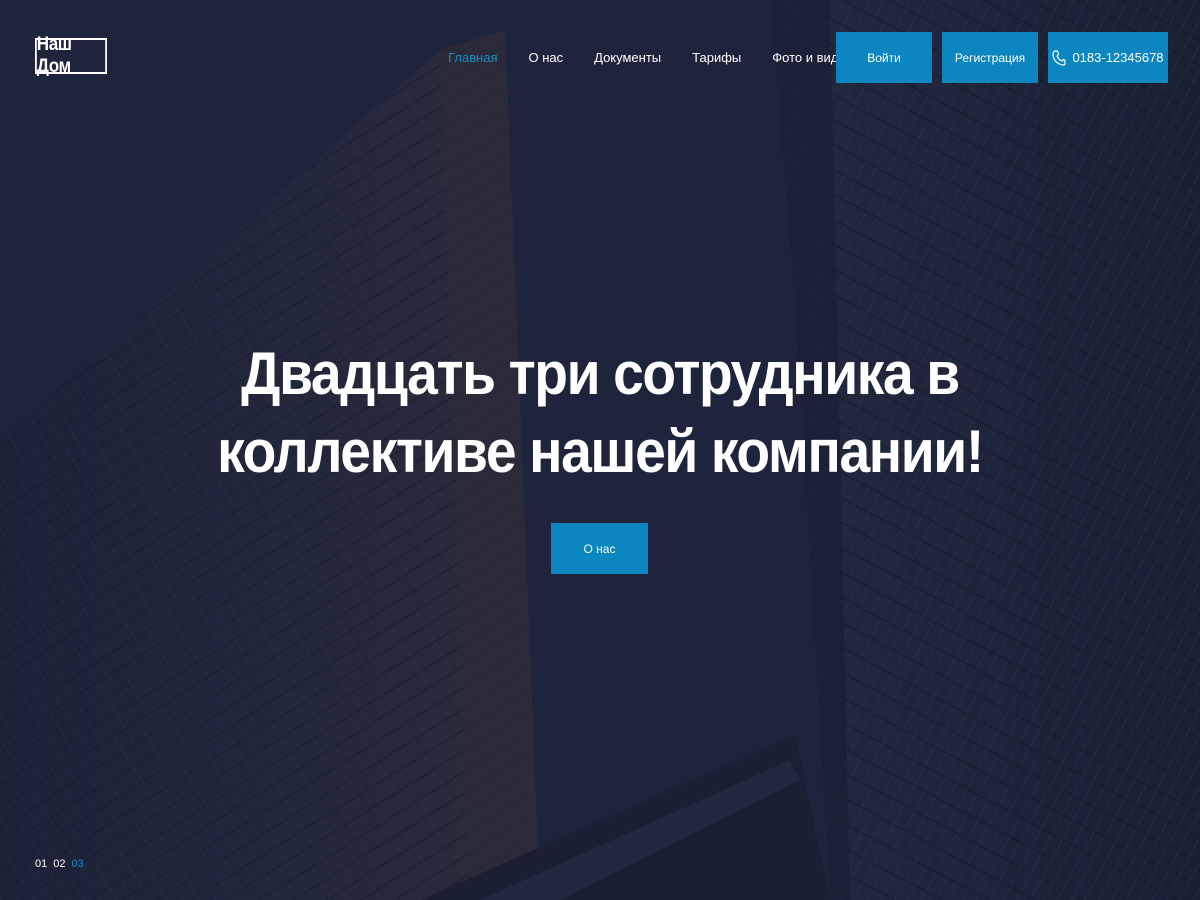  I want to click on phone-button: 0183-12345678, so click(1108, 57).